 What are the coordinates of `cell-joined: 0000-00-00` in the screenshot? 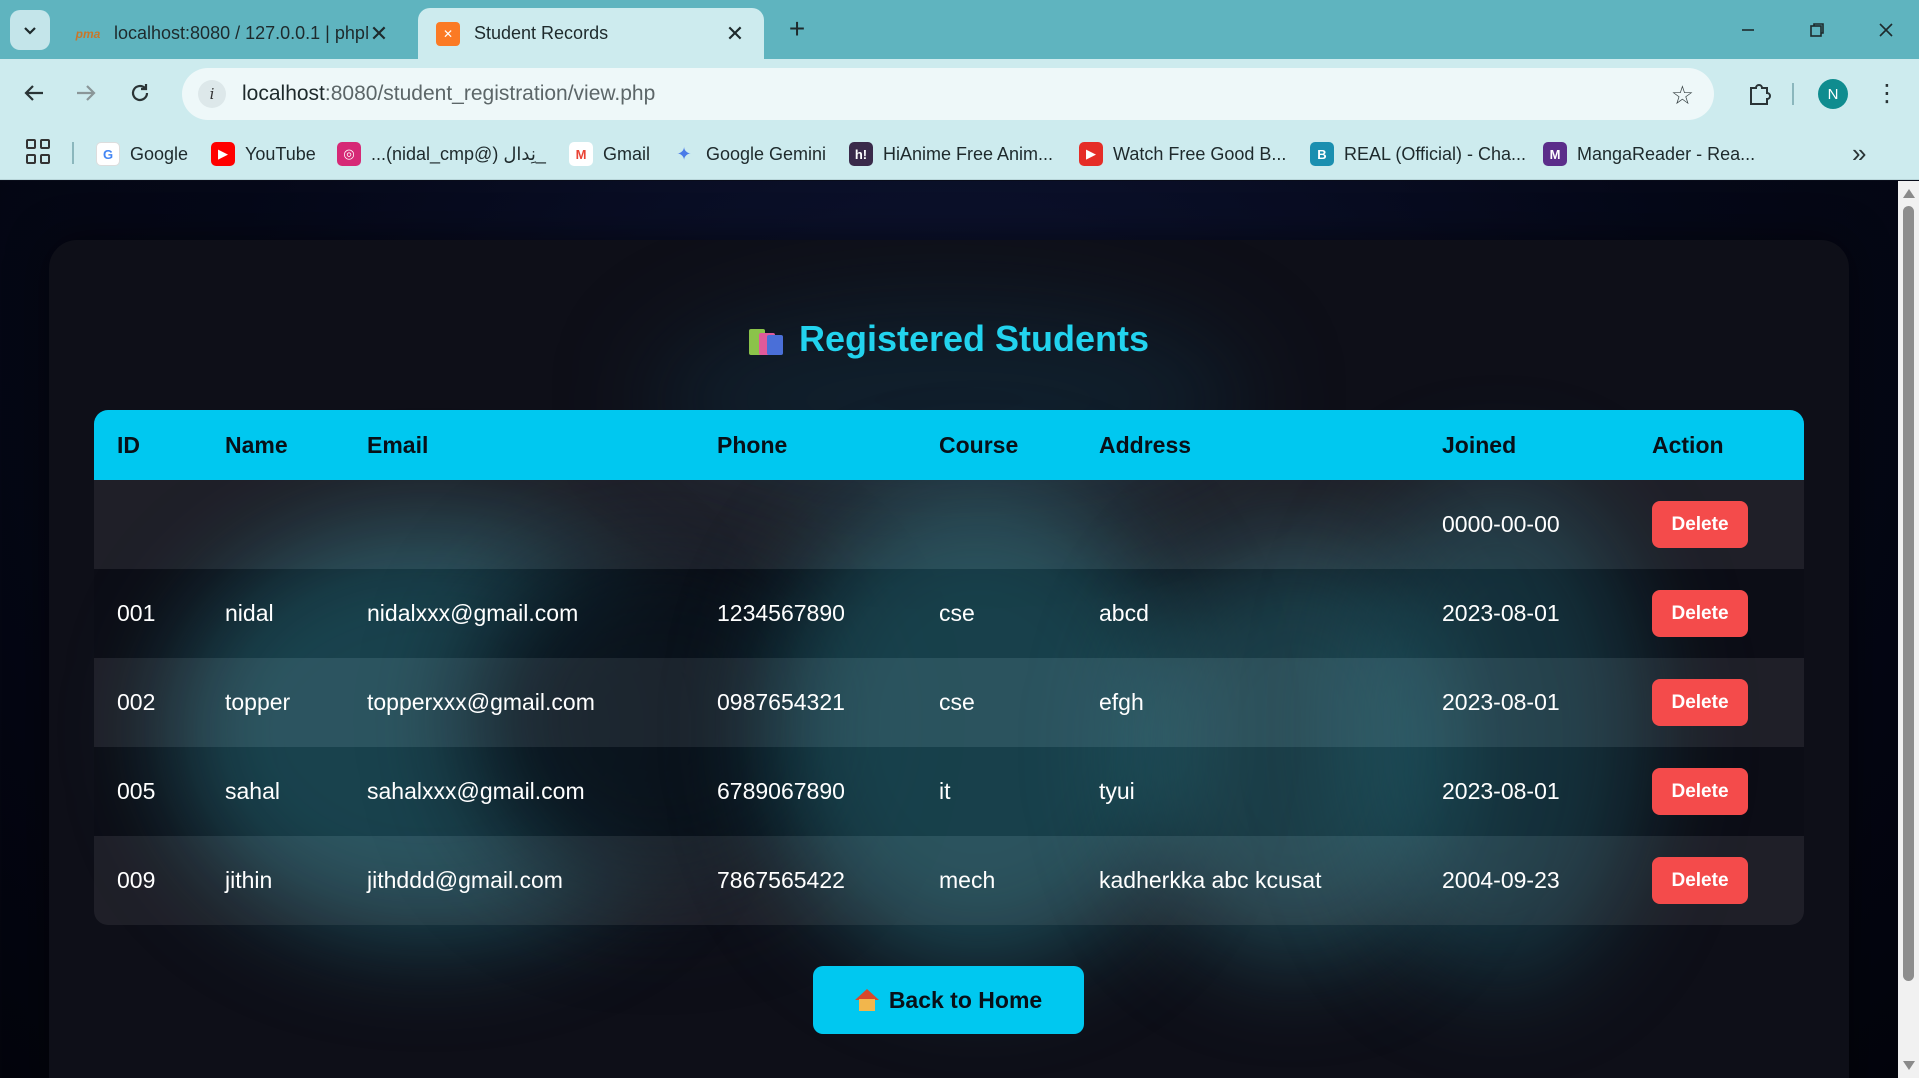 It's located at (1501, 524).